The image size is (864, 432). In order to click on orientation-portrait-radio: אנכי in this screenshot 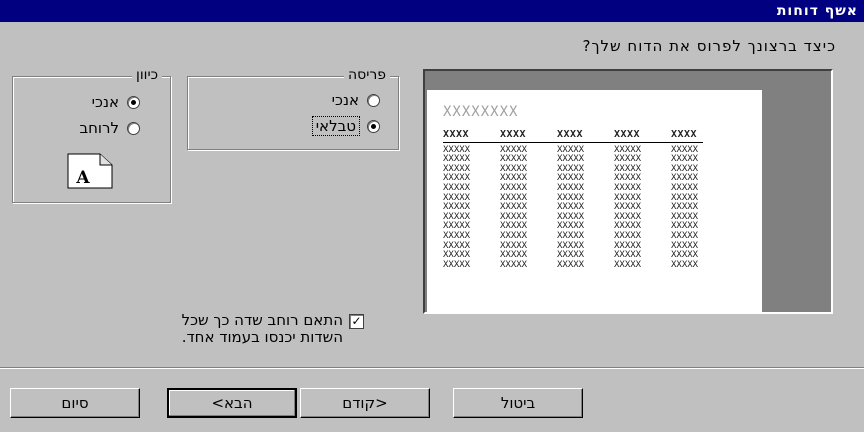, I will do `click(116, 102)`.